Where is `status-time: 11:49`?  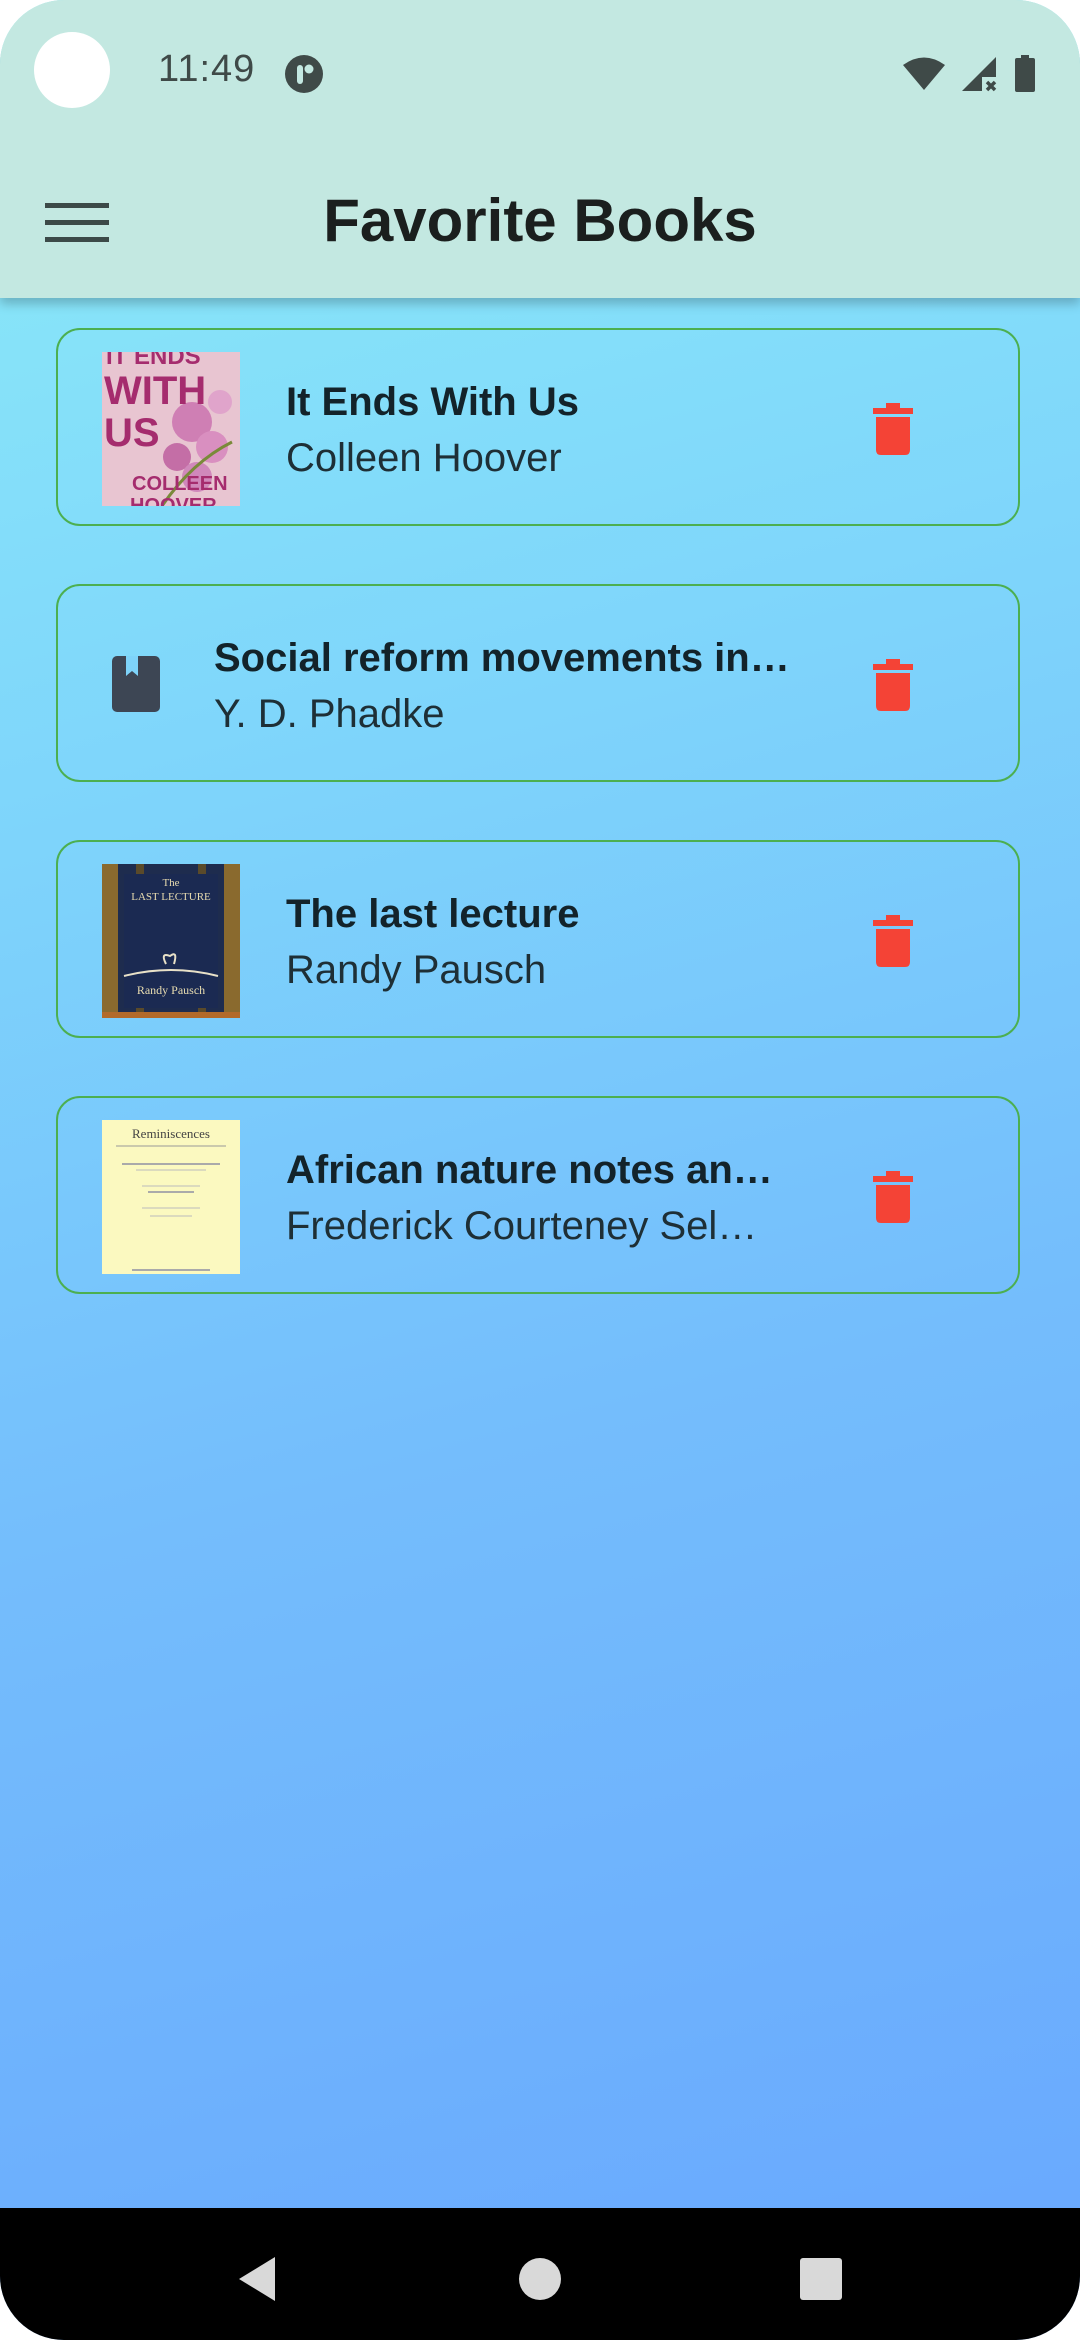 status-time: 11:49 is located at coordinates (207, 69).